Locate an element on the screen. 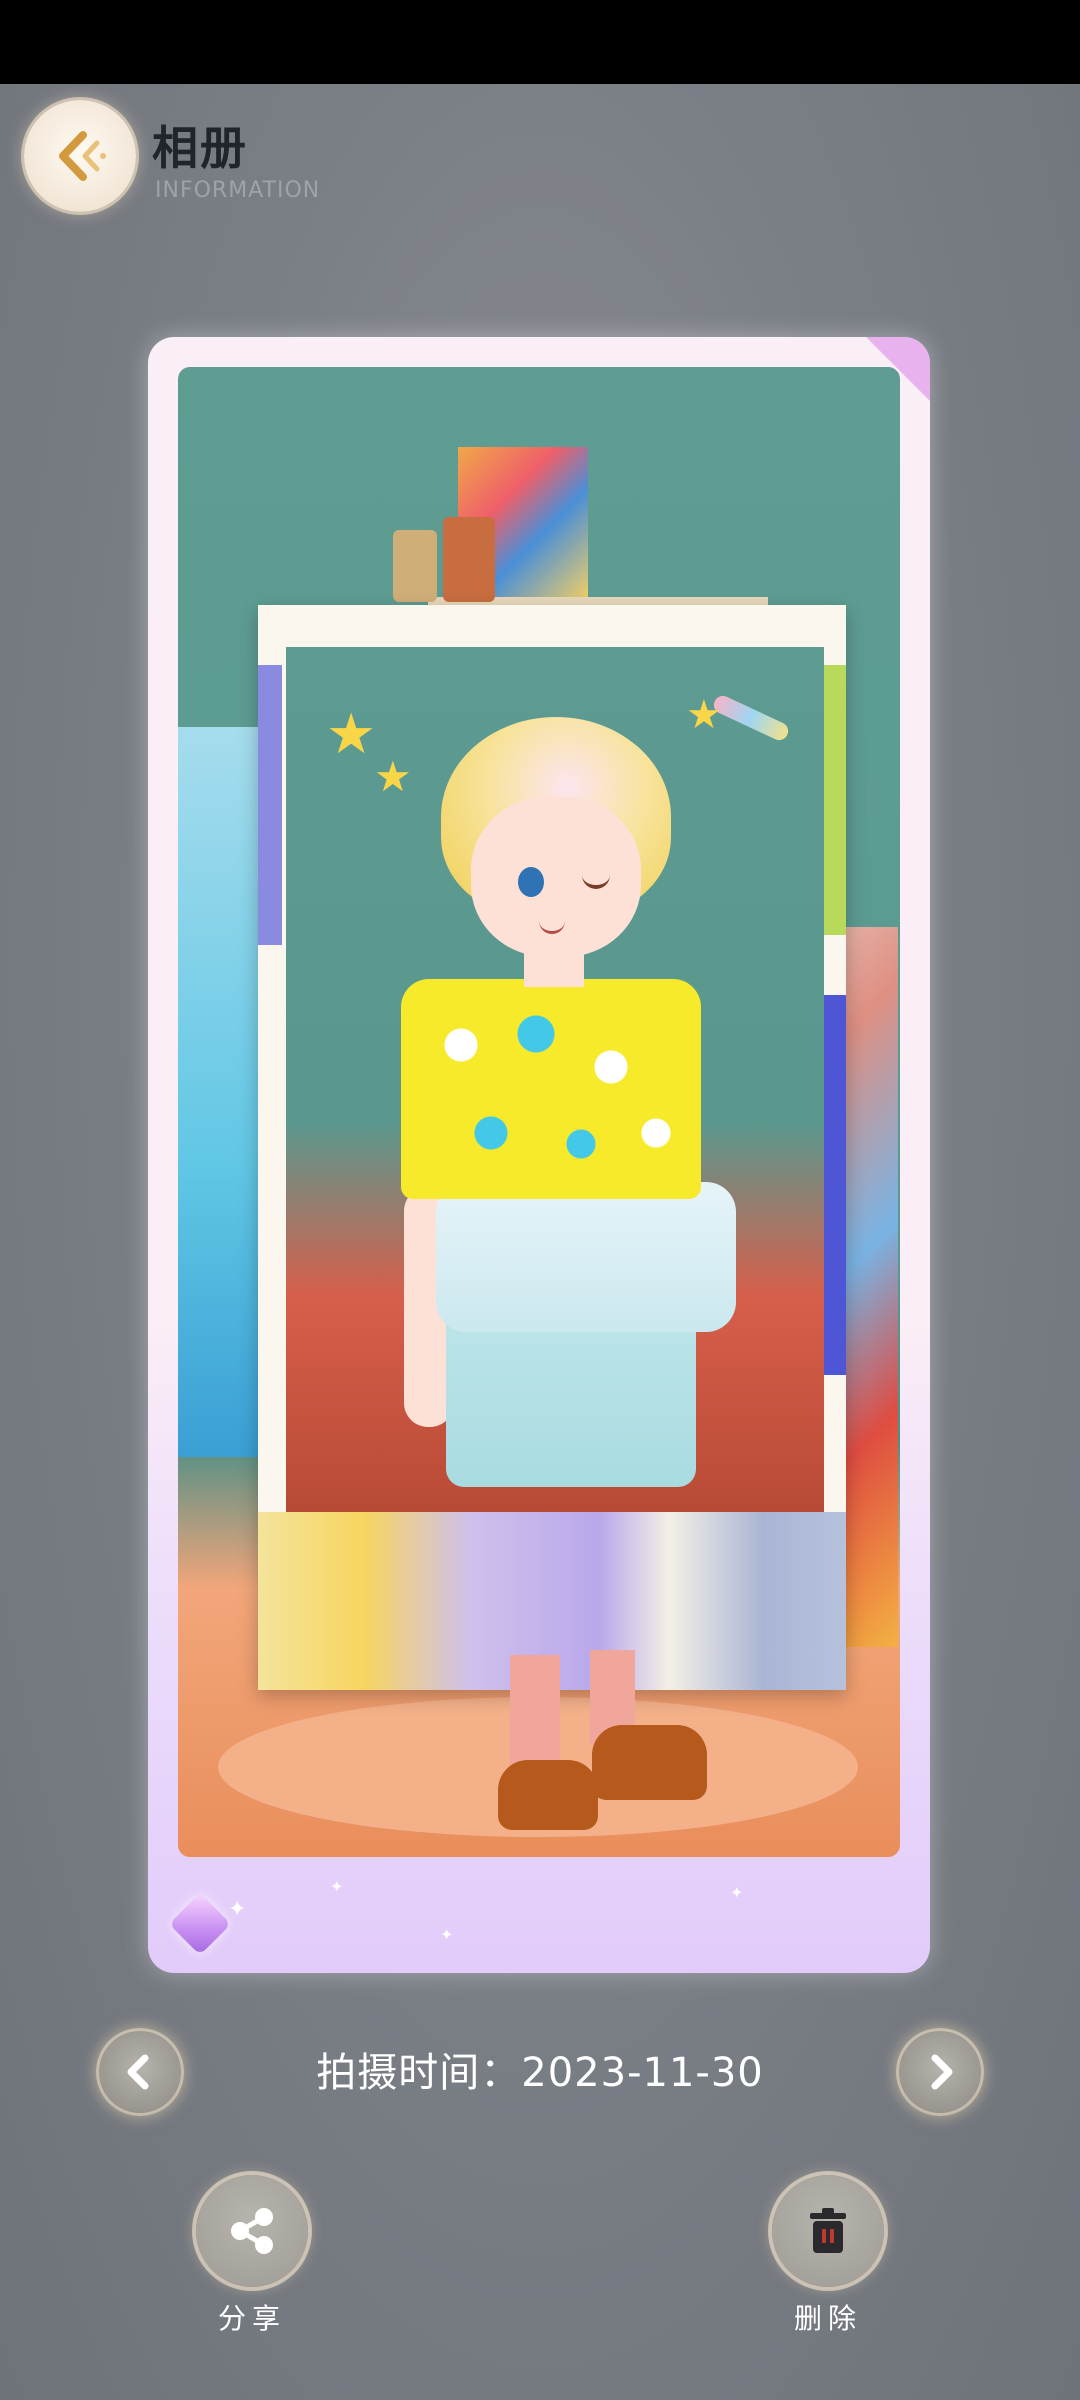  character-shirt is located at coordinates (551, 1089).